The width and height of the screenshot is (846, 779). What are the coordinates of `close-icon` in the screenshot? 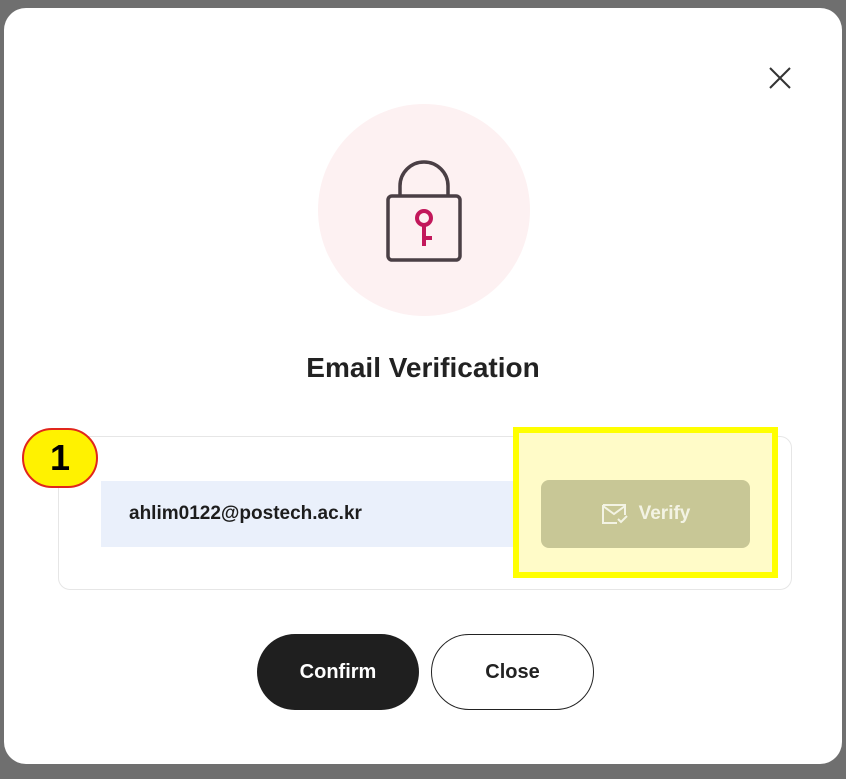 It's located at (780, 78).